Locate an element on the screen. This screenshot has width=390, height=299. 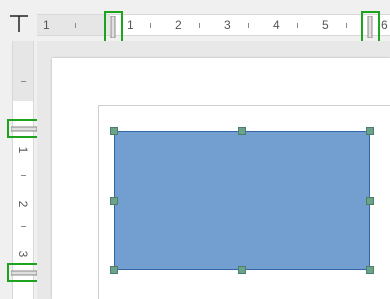
resize-handle-left is located at coordinates (114, 201).